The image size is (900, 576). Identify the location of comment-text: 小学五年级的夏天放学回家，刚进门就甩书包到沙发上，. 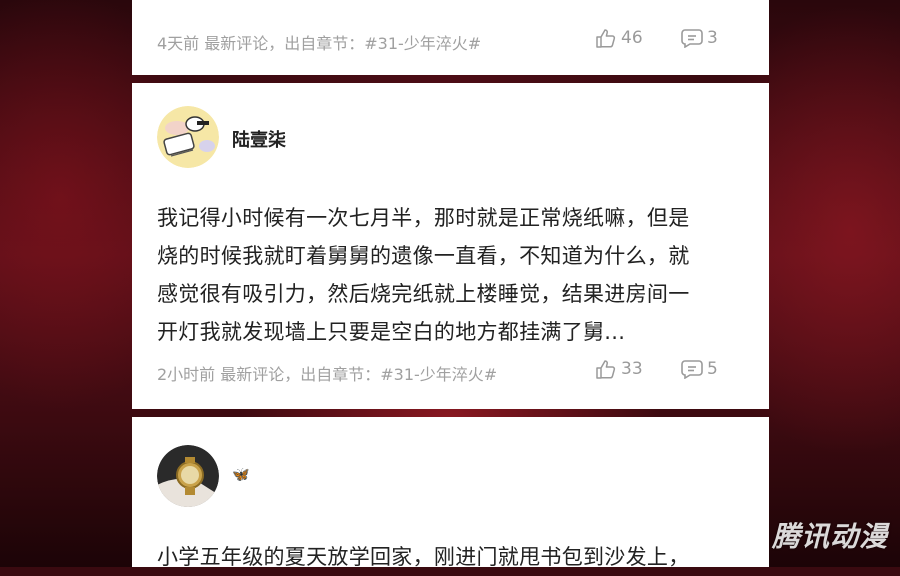
(452, 557).